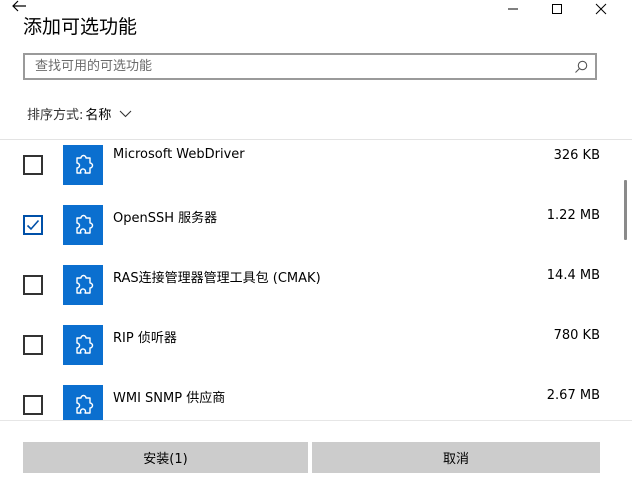 This screenshot has height=489, width=632. What do you see at coordinates (573, 275) in the screenshot?
I see `feature-size: 14.4 MB` at bounding box center [573, 275].